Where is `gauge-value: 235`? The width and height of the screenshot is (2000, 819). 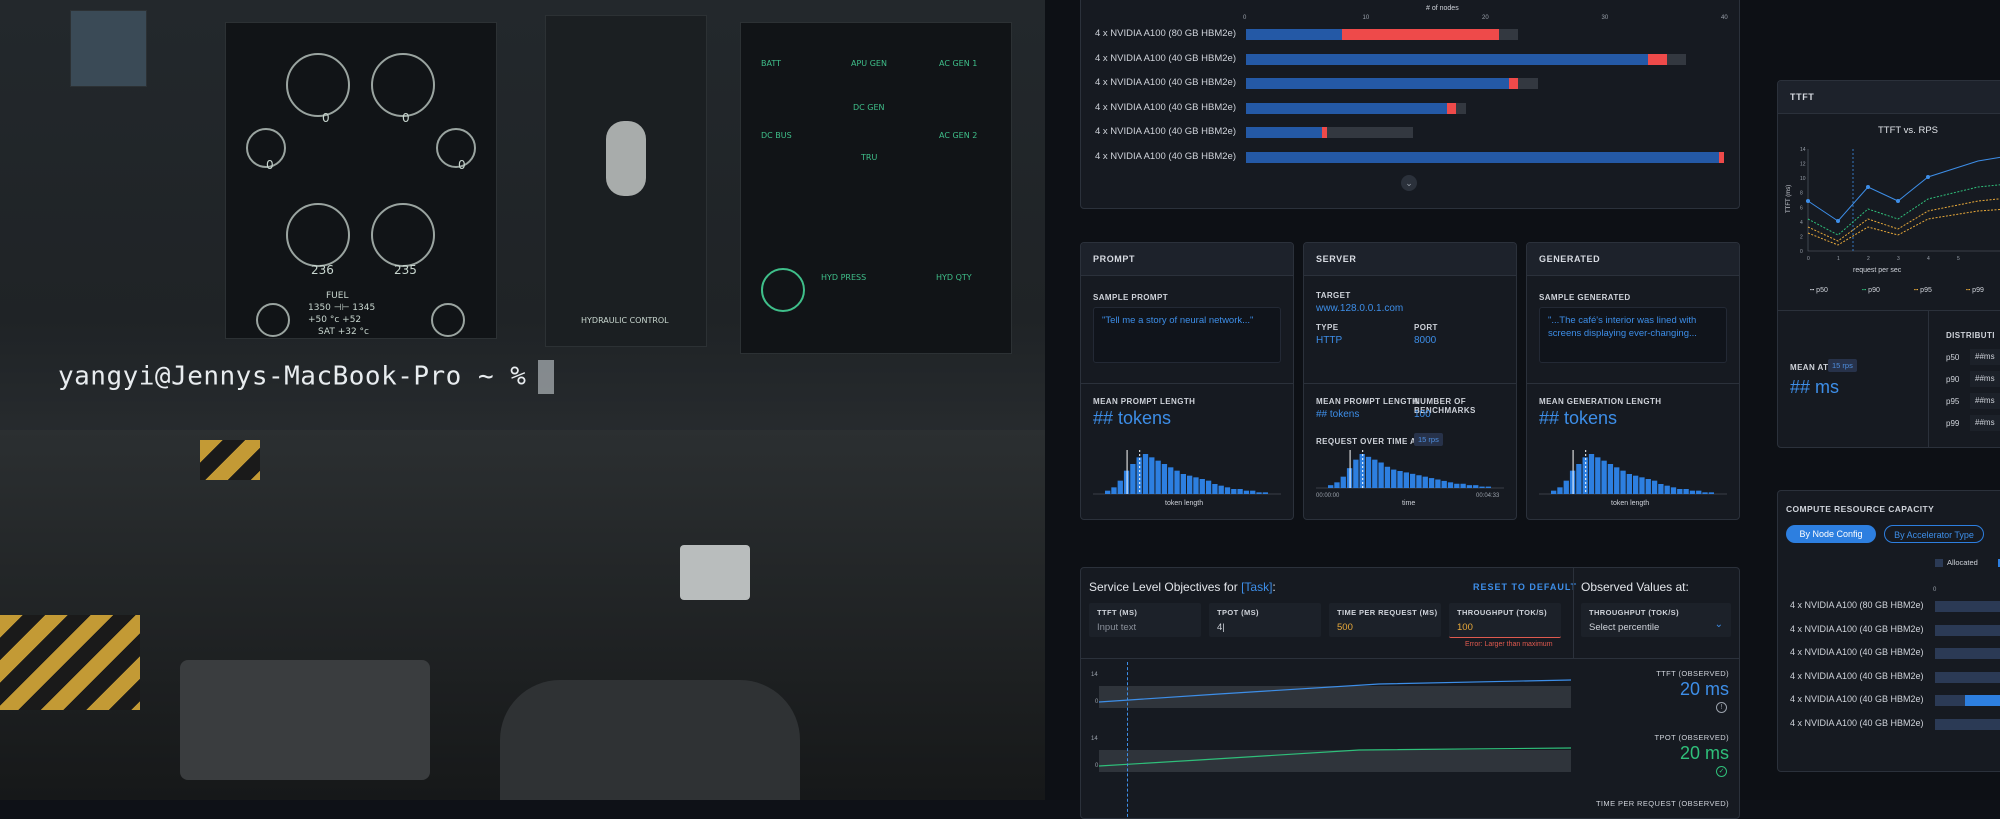 gauge-value: 235 is located at coordinates (405, 270).